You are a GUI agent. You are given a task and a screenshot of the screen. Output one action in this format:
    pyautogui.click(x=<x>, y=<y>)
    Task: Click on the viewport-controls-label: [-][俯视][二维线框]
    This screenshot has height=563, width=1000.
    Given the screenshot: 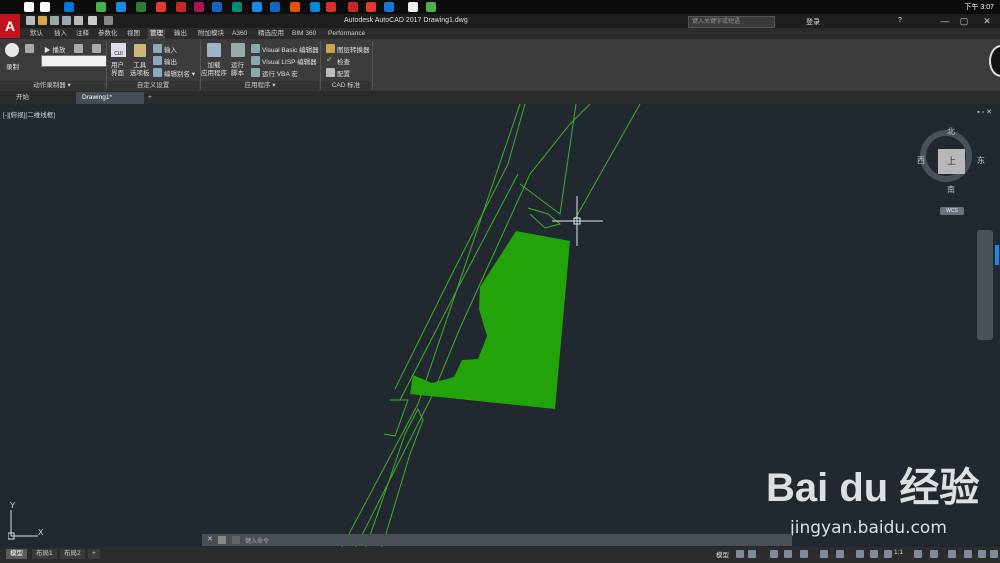 What is the action you would take?
    pyautogui.click(x=29, y=114)
    